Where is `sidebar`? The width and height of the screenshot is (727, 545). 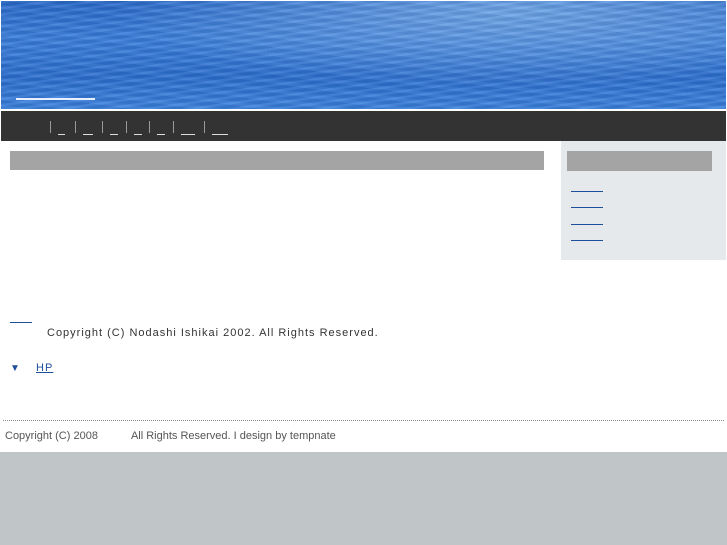
sidebar is located at coordinates (643, 200).